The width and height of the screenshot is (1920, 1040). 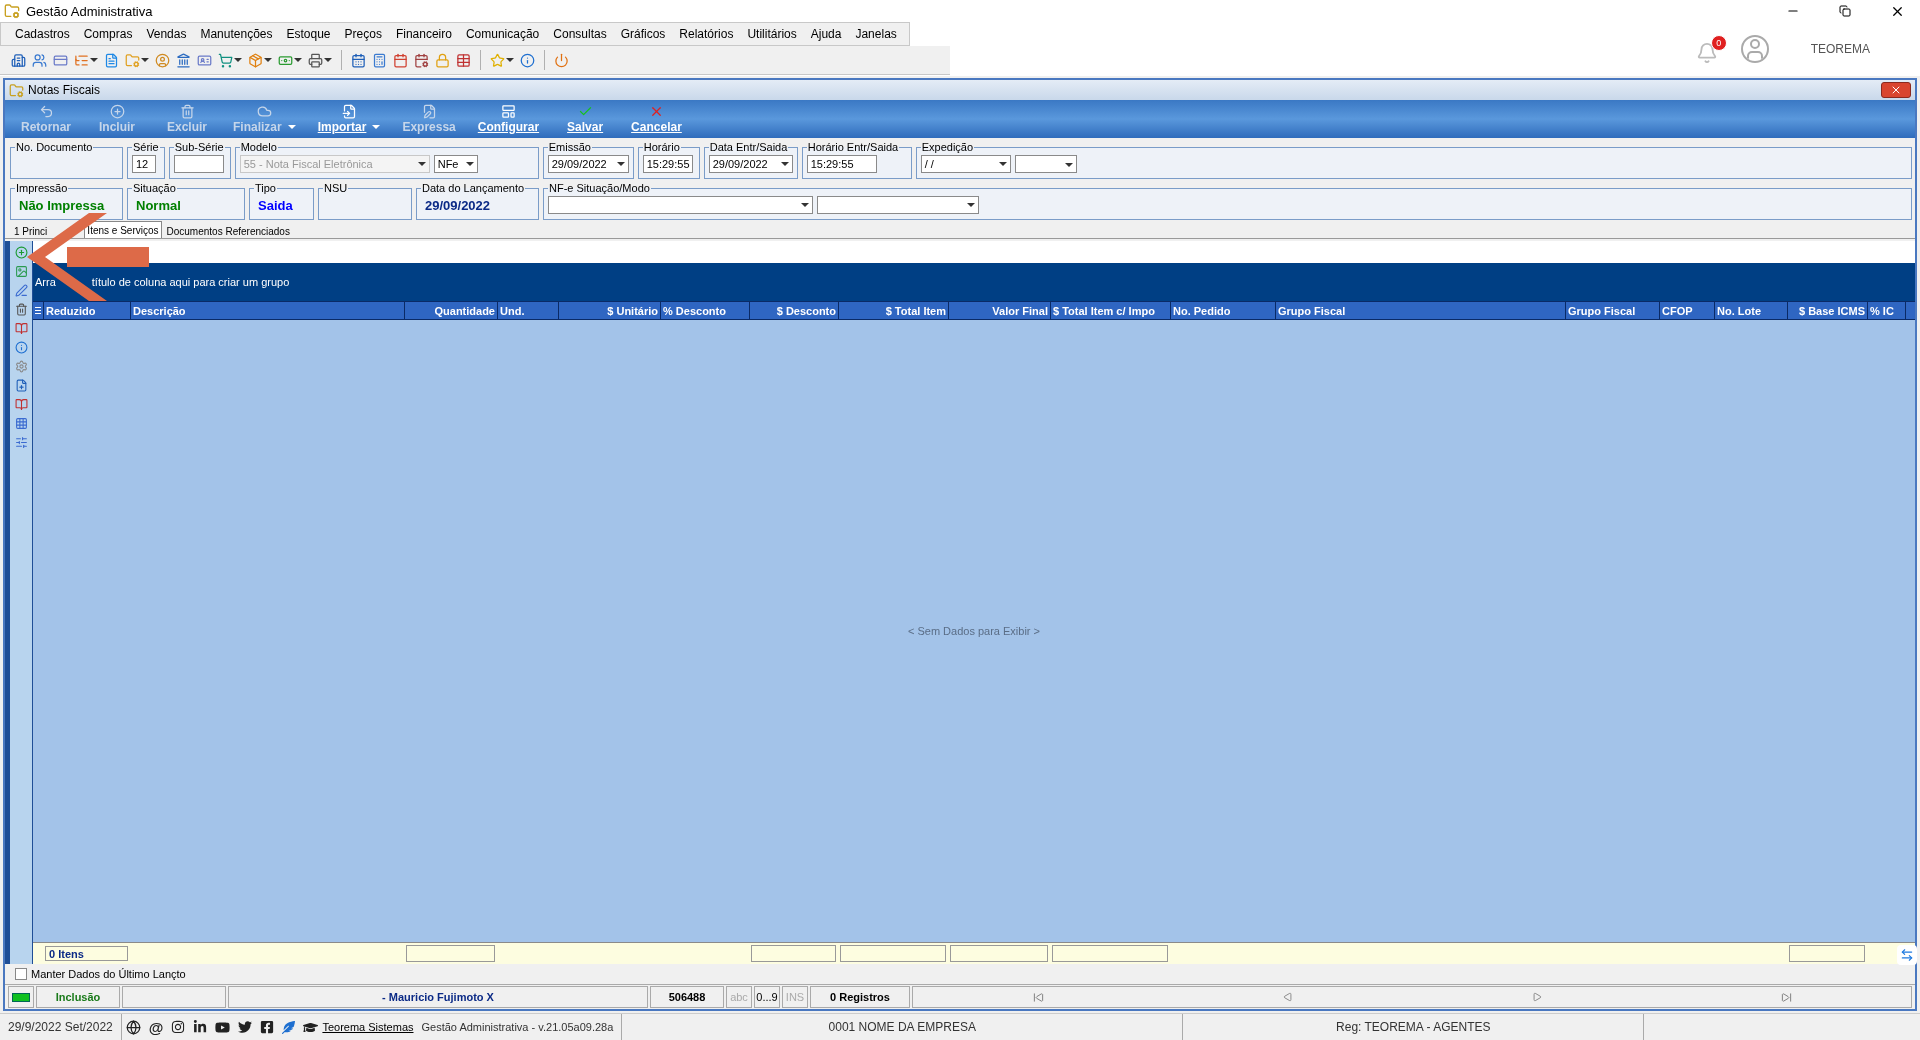 What do you see at coordinates (610, 310) in the screenshot?
I see `column-header: $ Unitário` at bounding box center [610, 310].